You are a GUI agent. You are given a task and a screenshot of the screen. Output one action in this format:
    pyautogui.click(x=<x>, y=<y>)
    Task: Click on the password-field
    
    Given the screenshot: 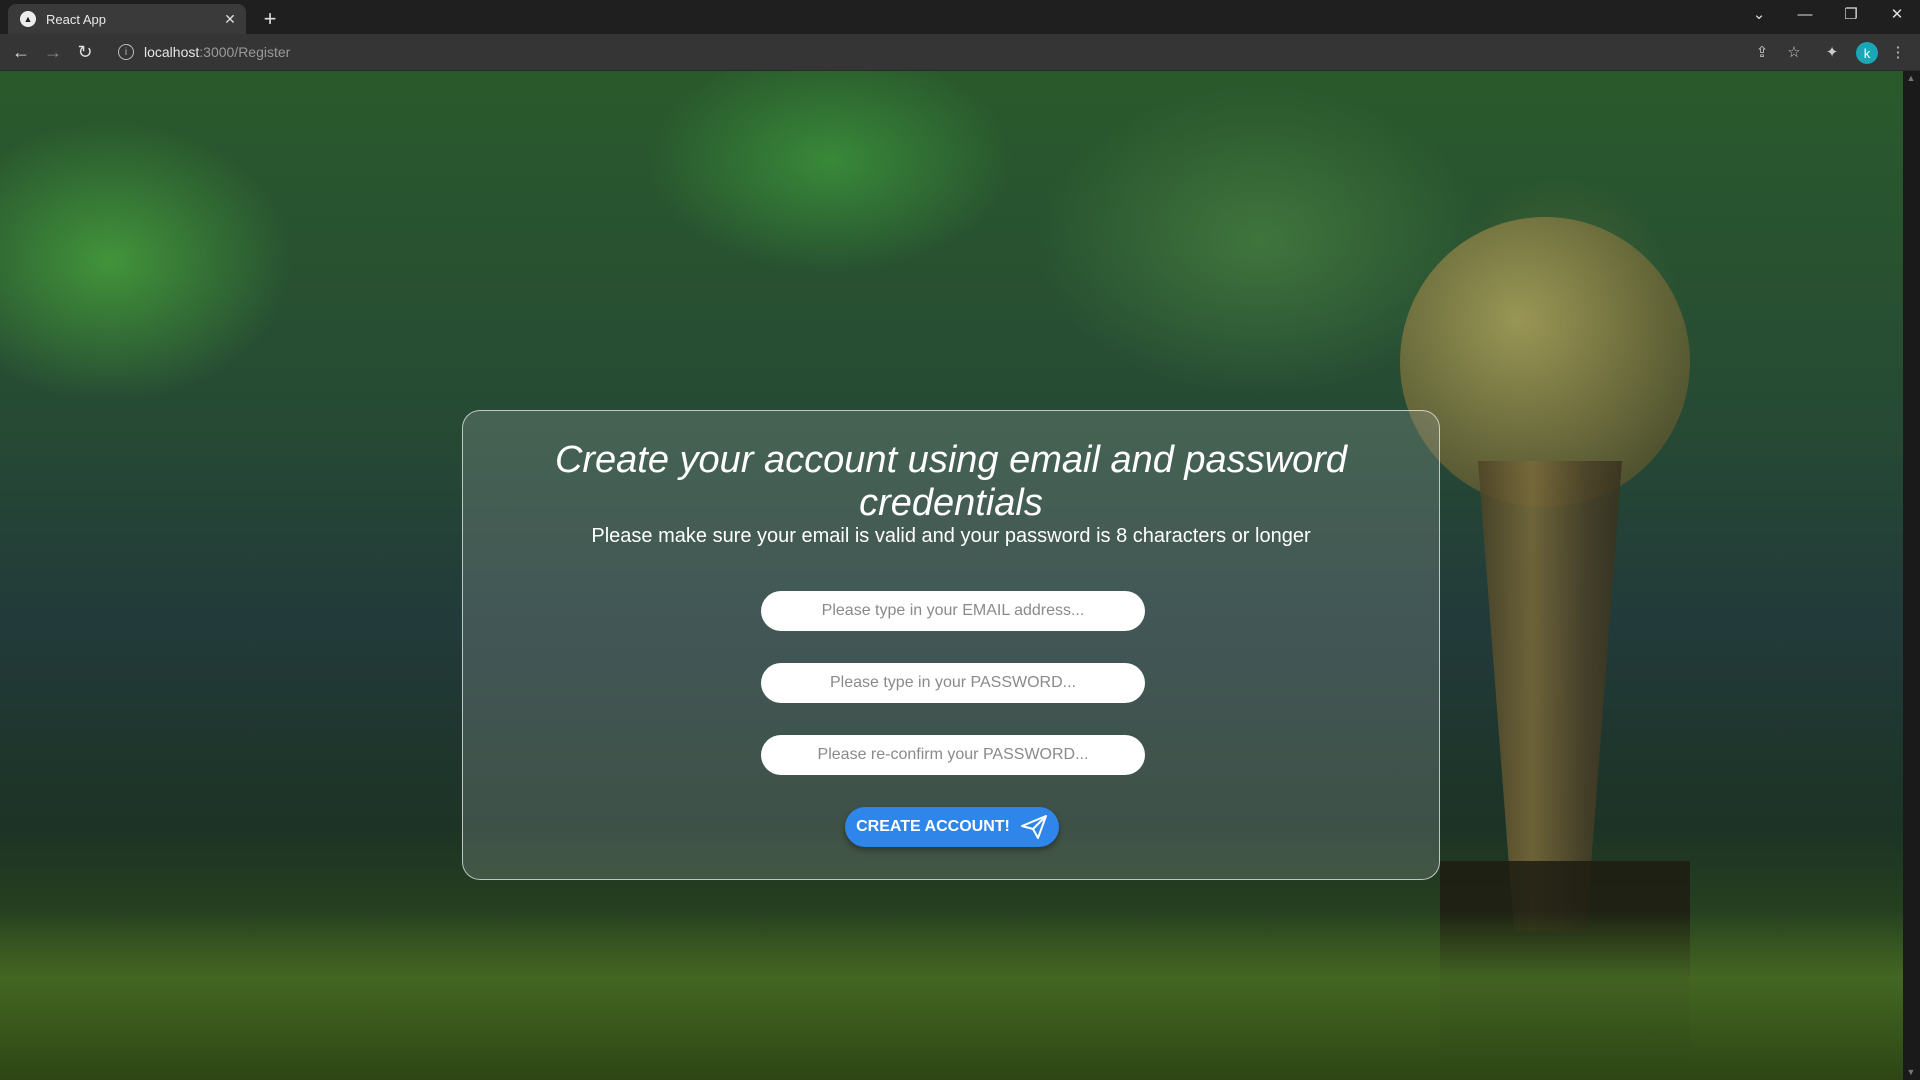 What is the action you would take?
    pyautogui.click(x=953, y=683)
    